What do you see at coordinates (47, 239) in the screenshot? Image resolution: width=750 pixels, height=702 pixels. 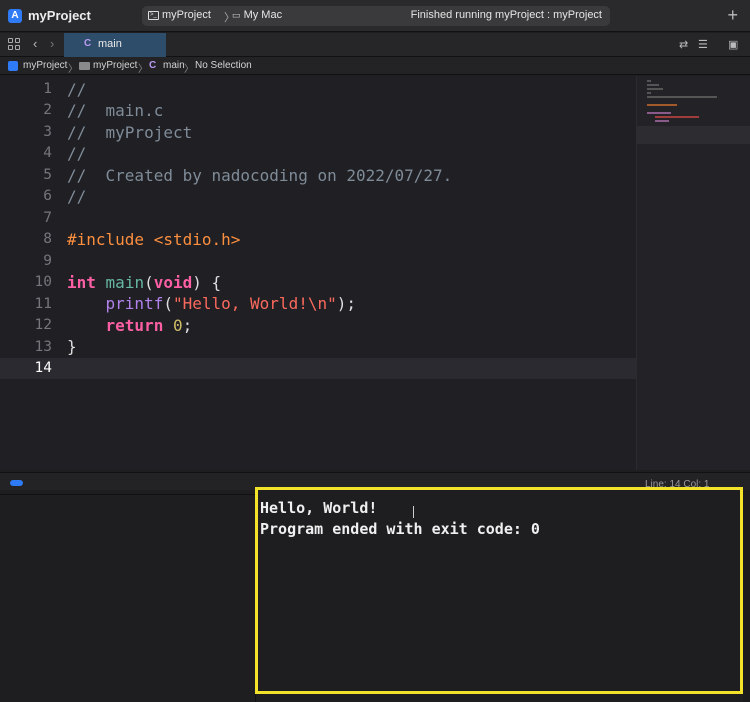 I see `line-number: 8` at bounding box center [47, 239].